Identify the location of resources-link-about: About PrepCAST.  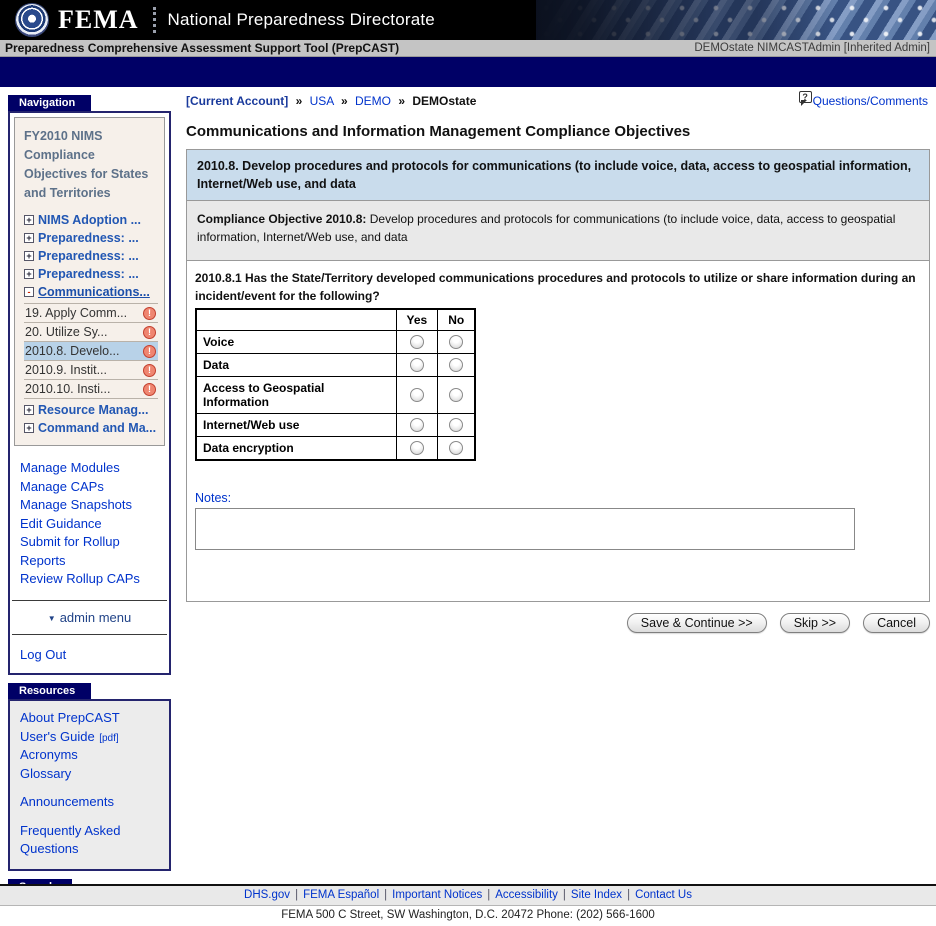
(89, 718).